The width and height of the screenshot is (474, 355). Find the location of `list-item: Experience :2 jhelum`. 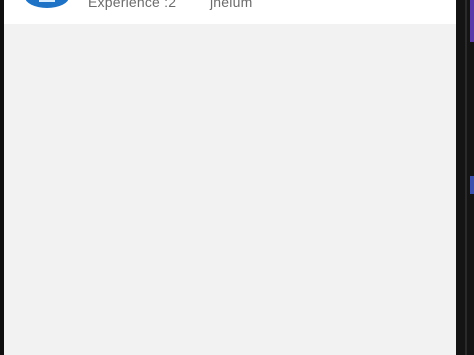

list-item: Experience :2 jhelum is located at coordinates (230, 12).